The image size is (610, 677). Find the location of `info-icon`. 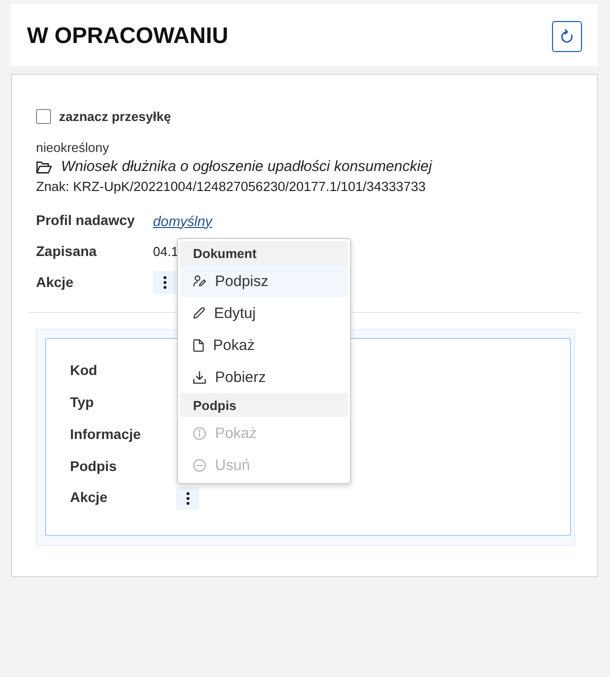

info-icon is located at coordinates (199, 433).